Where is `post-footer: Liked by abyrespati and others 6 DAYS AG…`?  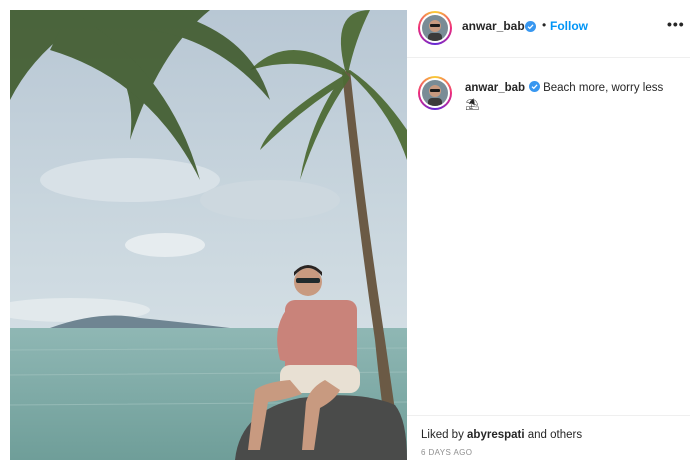
post-footer: Liked by abyrespati and others 6 DAYS AG… is located at coordinates (548, 437).